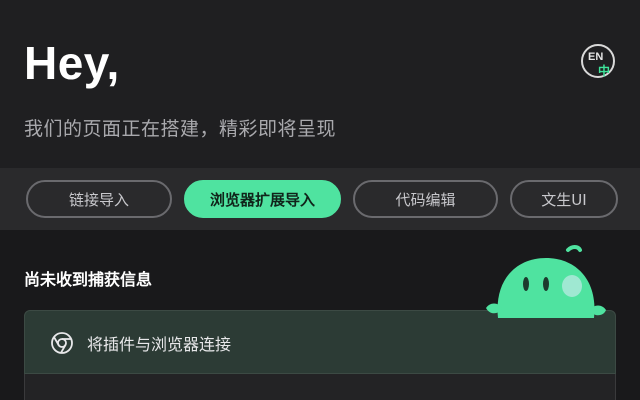  Describe the element at coordinates (320, 387) in the screenshot. I see `next-card-placeholder` at that location.